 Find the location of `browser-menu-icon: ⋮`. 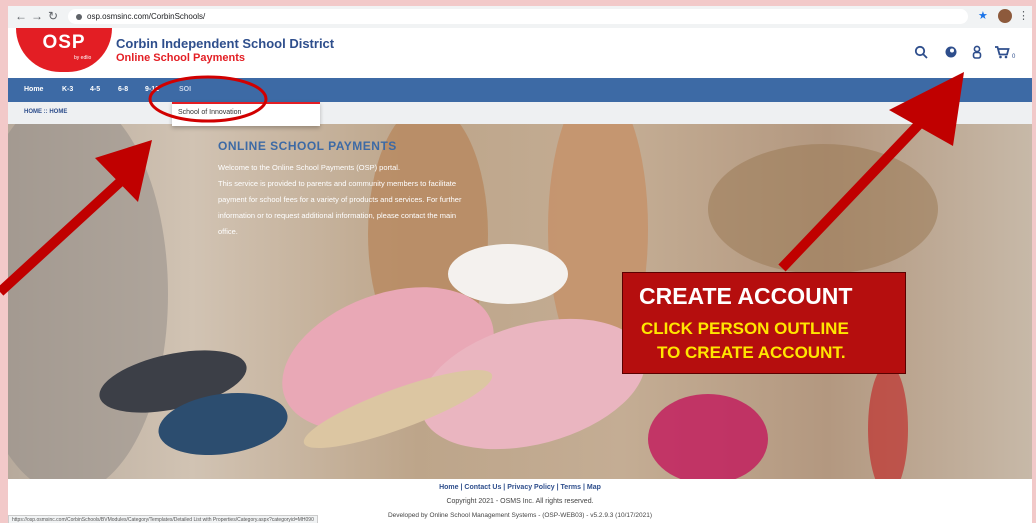

browser-menu-icon: ⋮ is located at coordinates (1023, 16).